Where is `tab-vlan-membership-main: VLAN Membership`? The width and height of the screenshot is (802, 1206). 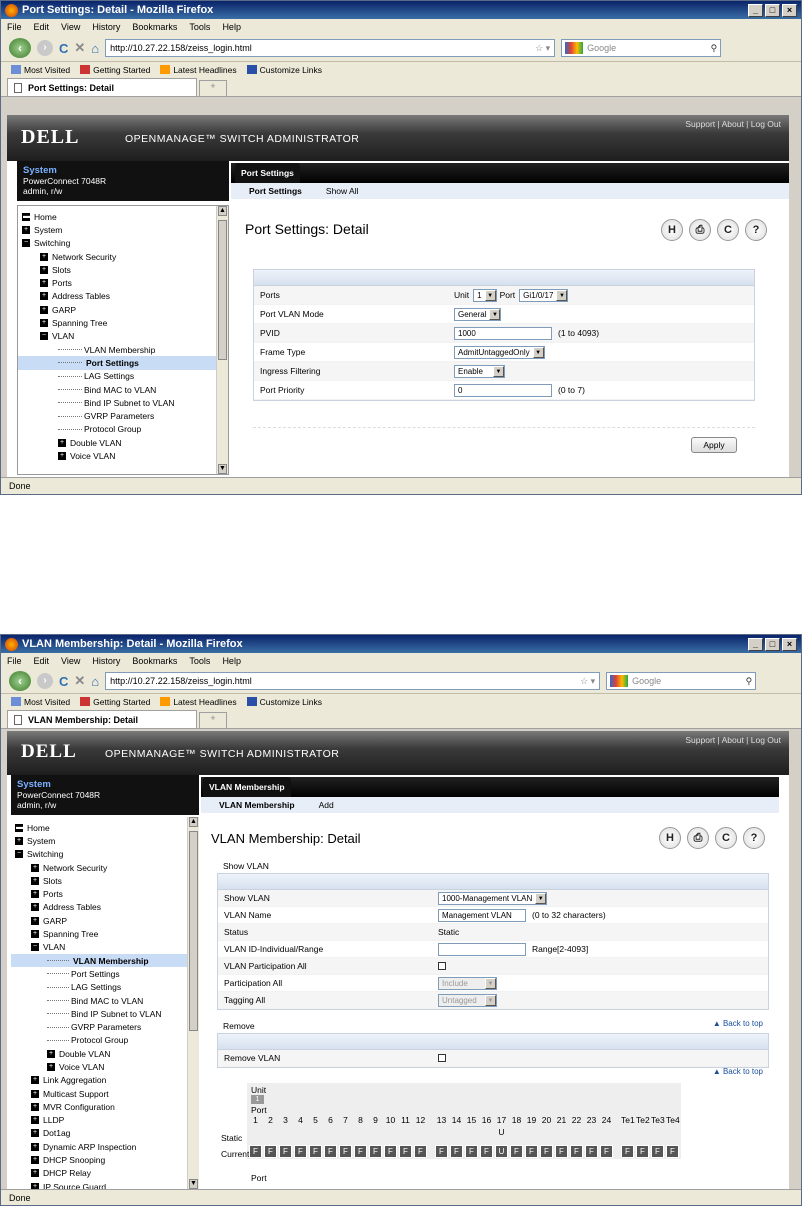 tab-vlan-membership-main: VLAN Membership is located at coordinates (247, 787).